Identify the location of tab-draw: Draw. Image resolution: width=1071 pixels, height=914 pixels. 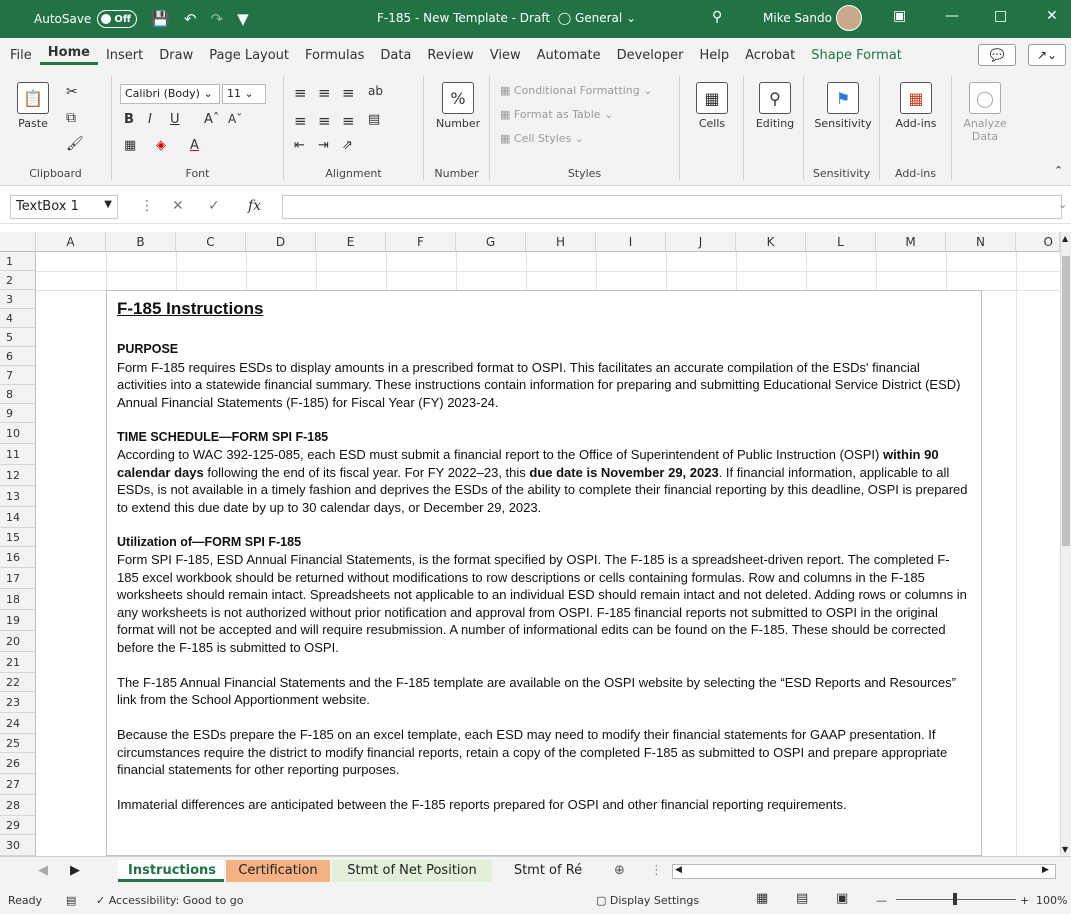
(176, 55).